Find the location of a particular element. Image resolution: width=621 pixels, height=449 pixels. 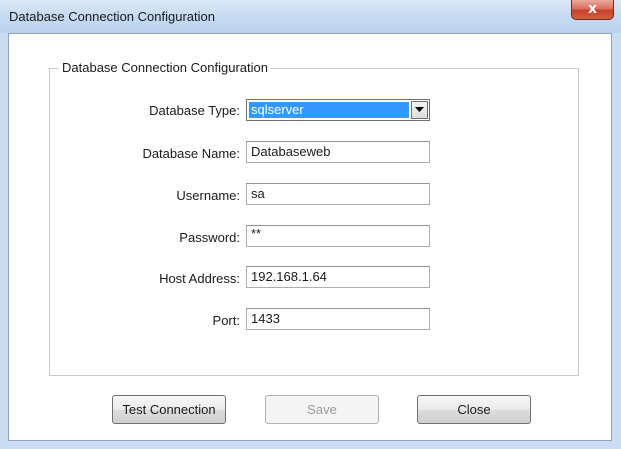

window-title: Database Connection Configuration is located at coordinates (112, 16).